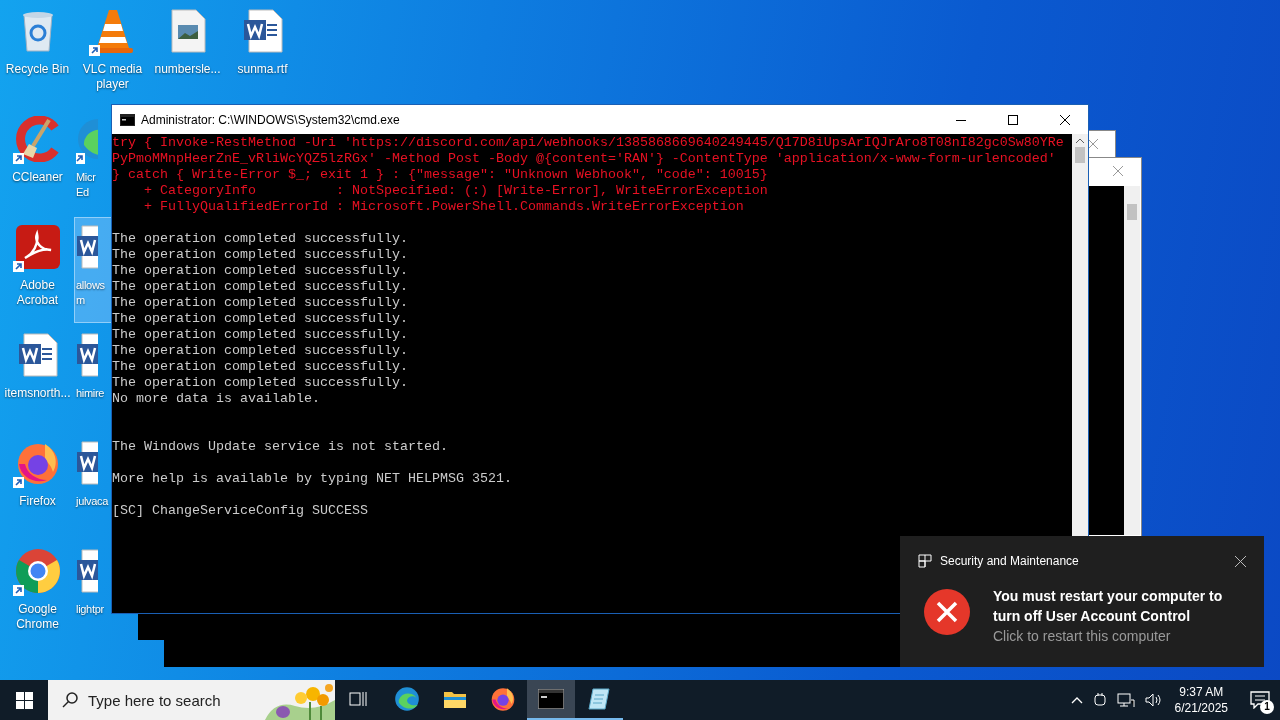 The height and width of the screenshot is (720, 1280). I want to click on desktop-icon: Google Chrome, so click(37, 594).